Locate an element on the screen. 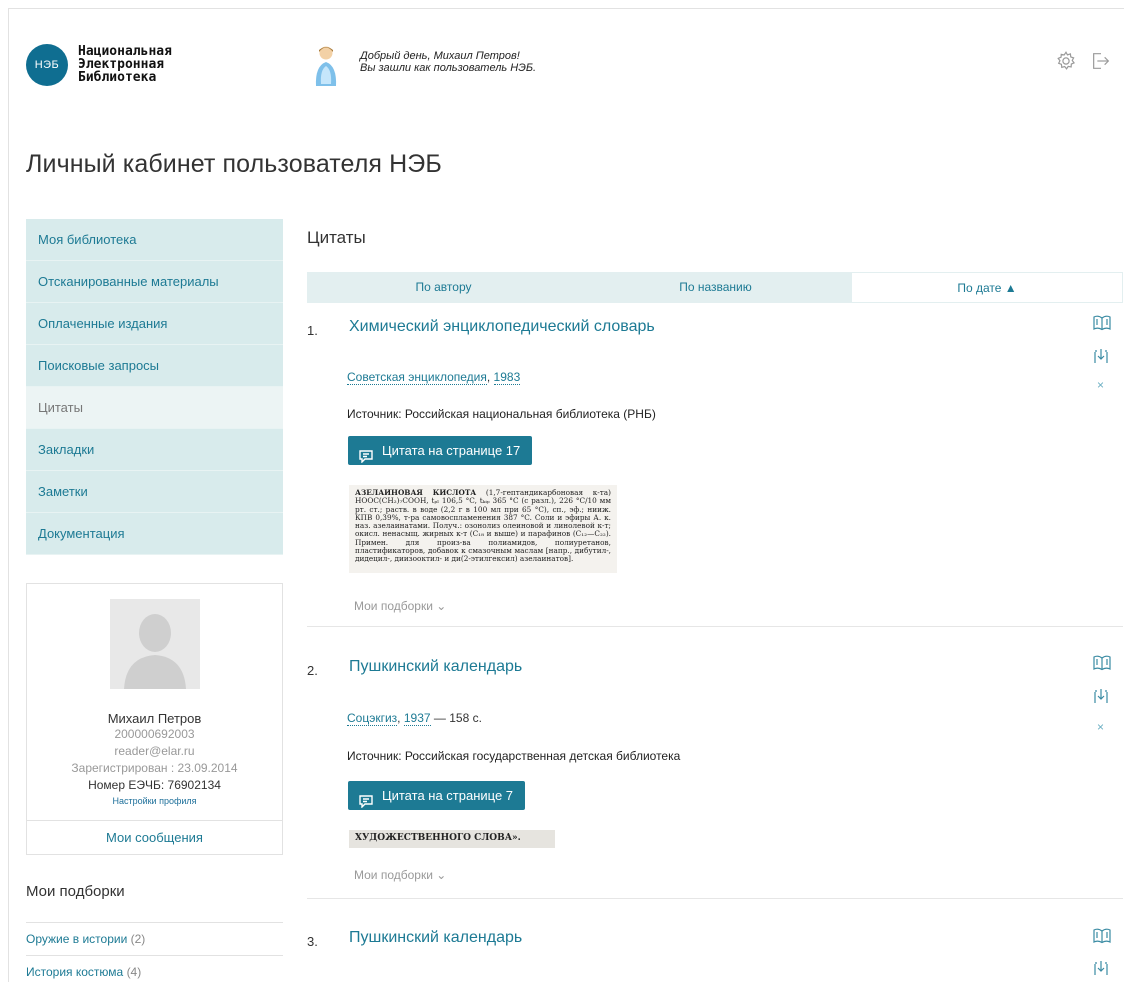  sort-by-author: По автору is located at coordinates (443, 287).